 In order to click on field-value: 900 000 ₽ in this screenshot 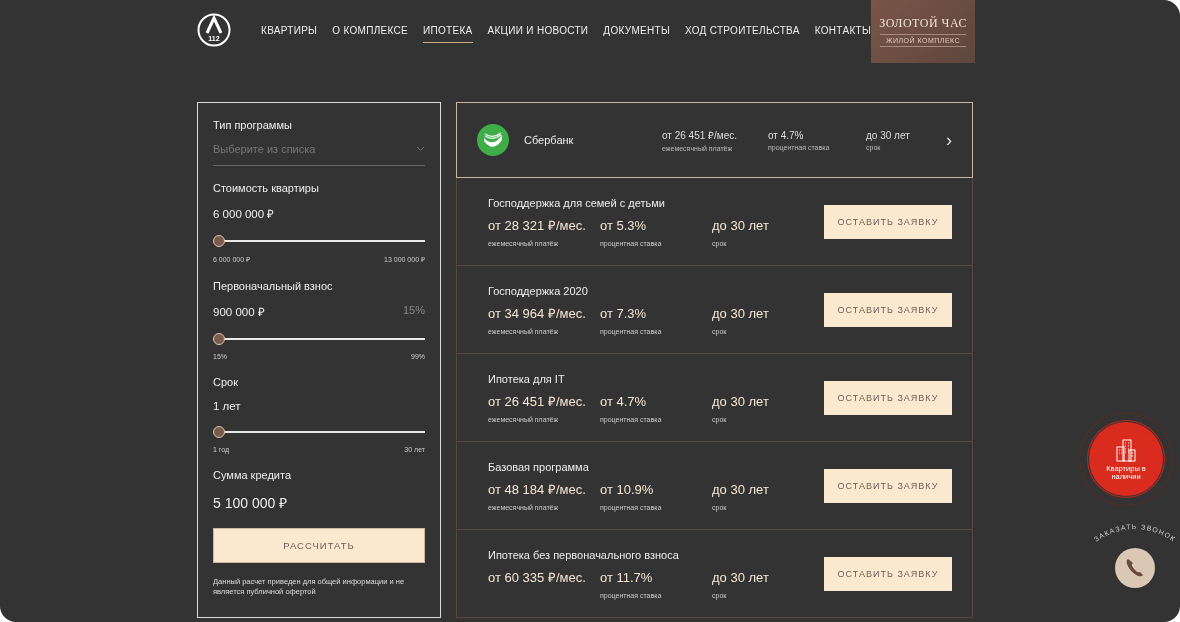, I will do `click(239, 312)`.